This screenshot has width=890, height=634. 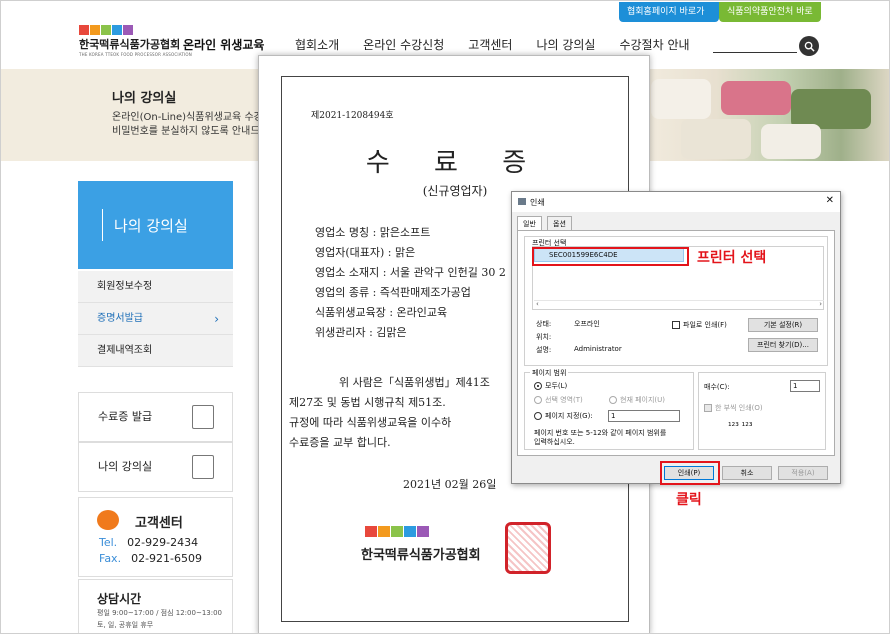 What do you see at coordinates (610, 256) in the screenshot?
I see `printer-highlight-box` at bounding box center [610, 256].